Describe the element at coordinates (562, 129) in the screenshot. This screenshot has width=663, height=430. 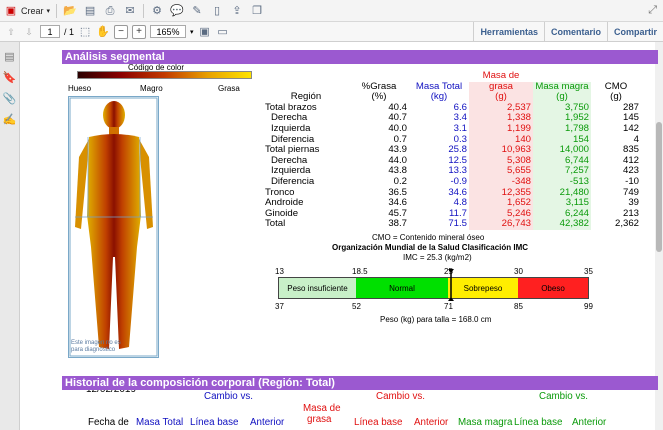
I see `lean-mass-cell: 1,798` at that location.